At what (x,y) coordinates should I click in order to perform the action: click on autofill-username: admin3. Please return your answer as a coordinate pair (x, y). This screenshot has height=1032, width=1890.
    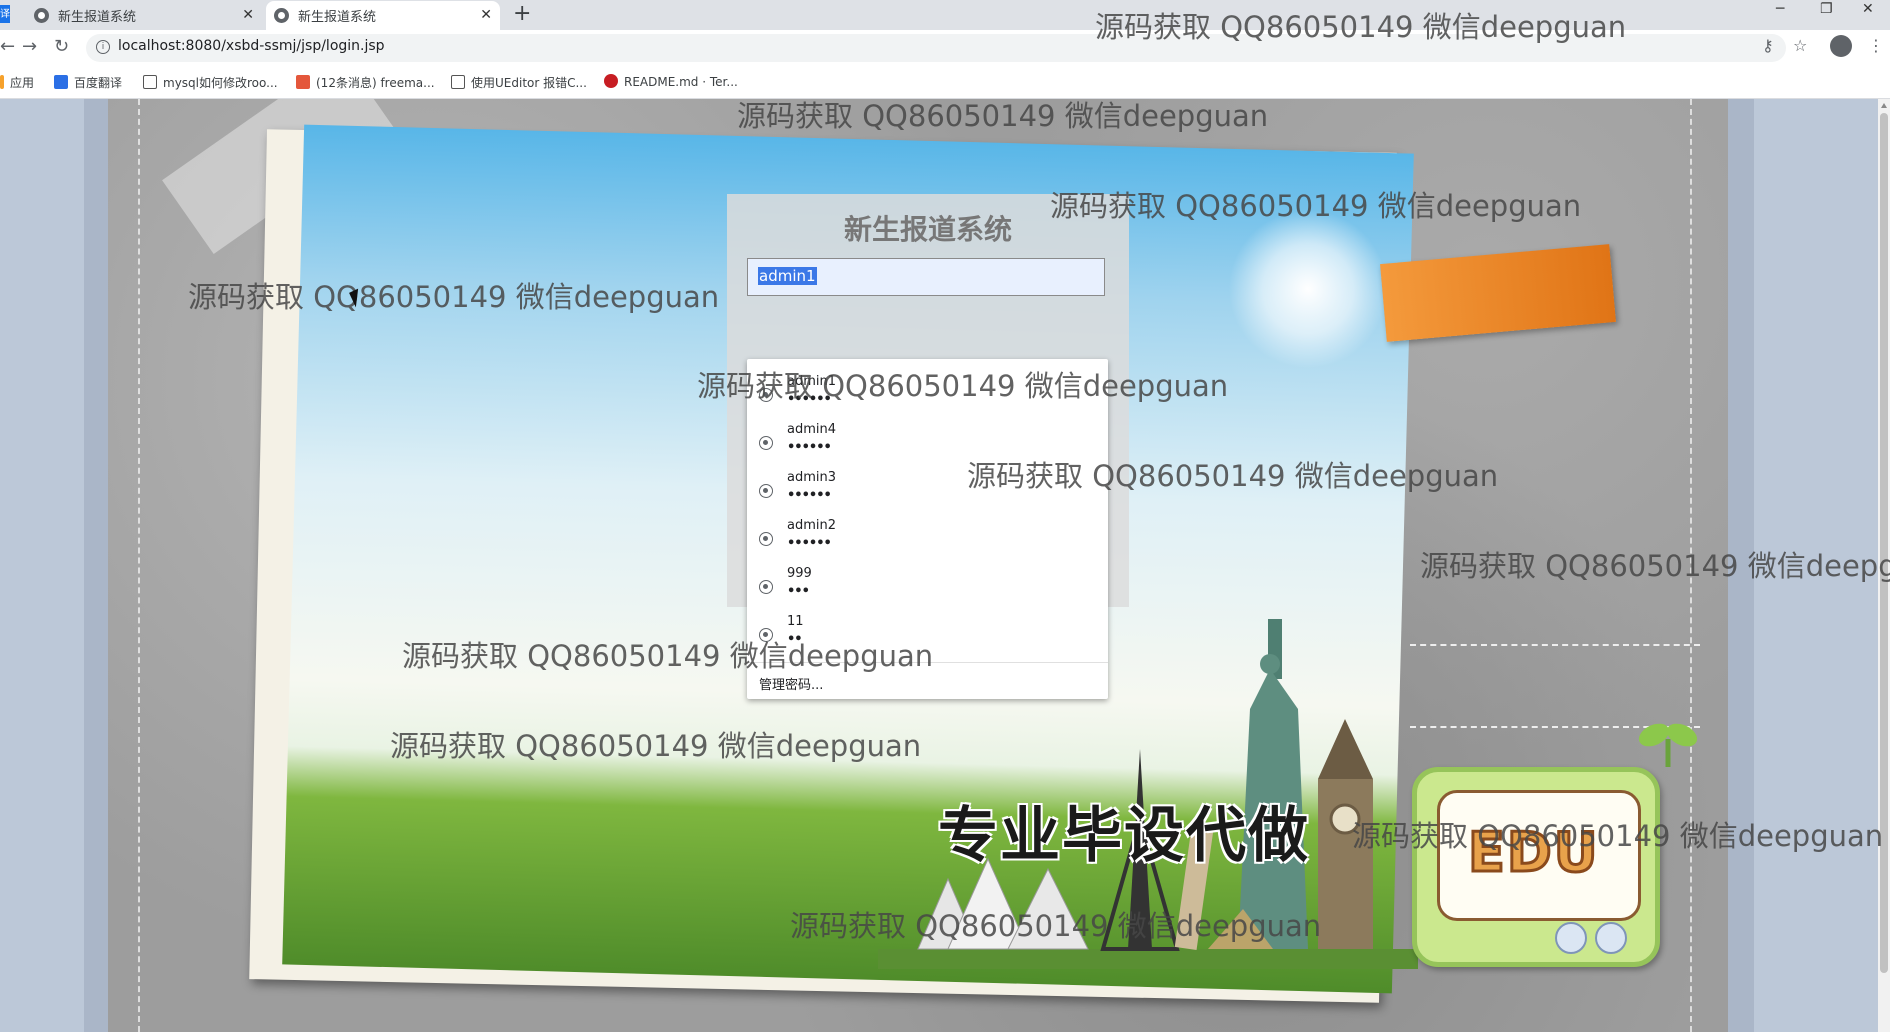
    Looking at the image, I should click on (812, 477).